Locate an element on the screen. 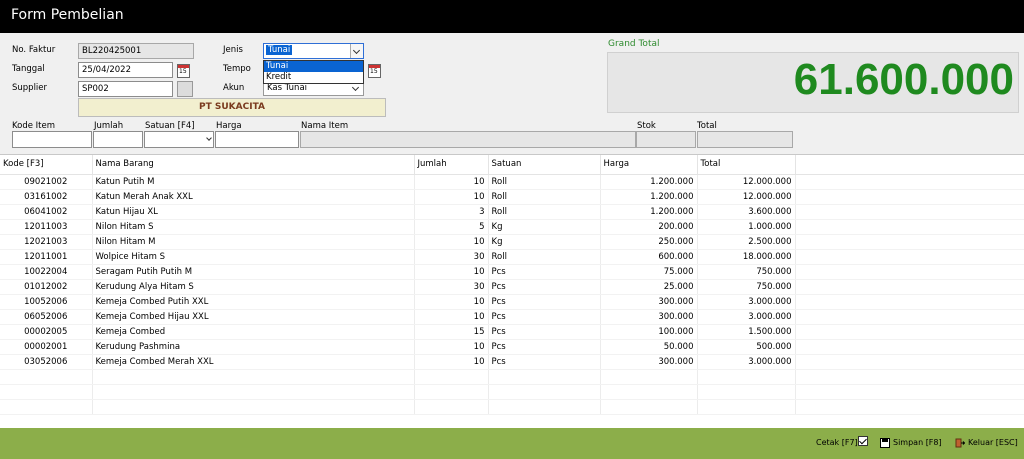 This screenshot has width=1024, height=459. cell-kode: 12011003 is located at coordinates (46, 227).